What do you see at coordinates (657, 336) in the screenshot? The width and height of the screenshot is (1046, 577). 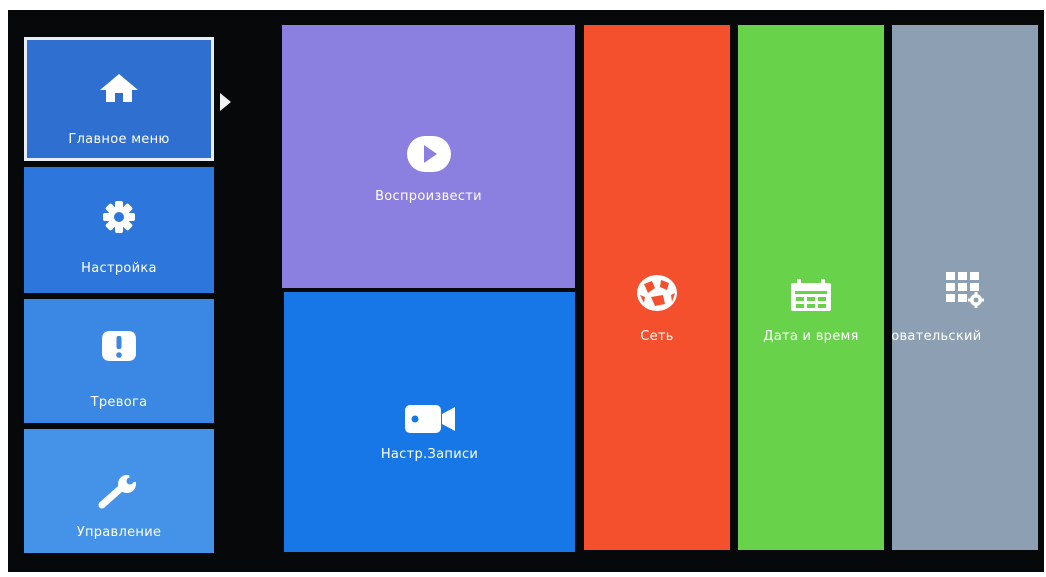 I see `tile-label: Сеть` at bounding box center [657, 336].